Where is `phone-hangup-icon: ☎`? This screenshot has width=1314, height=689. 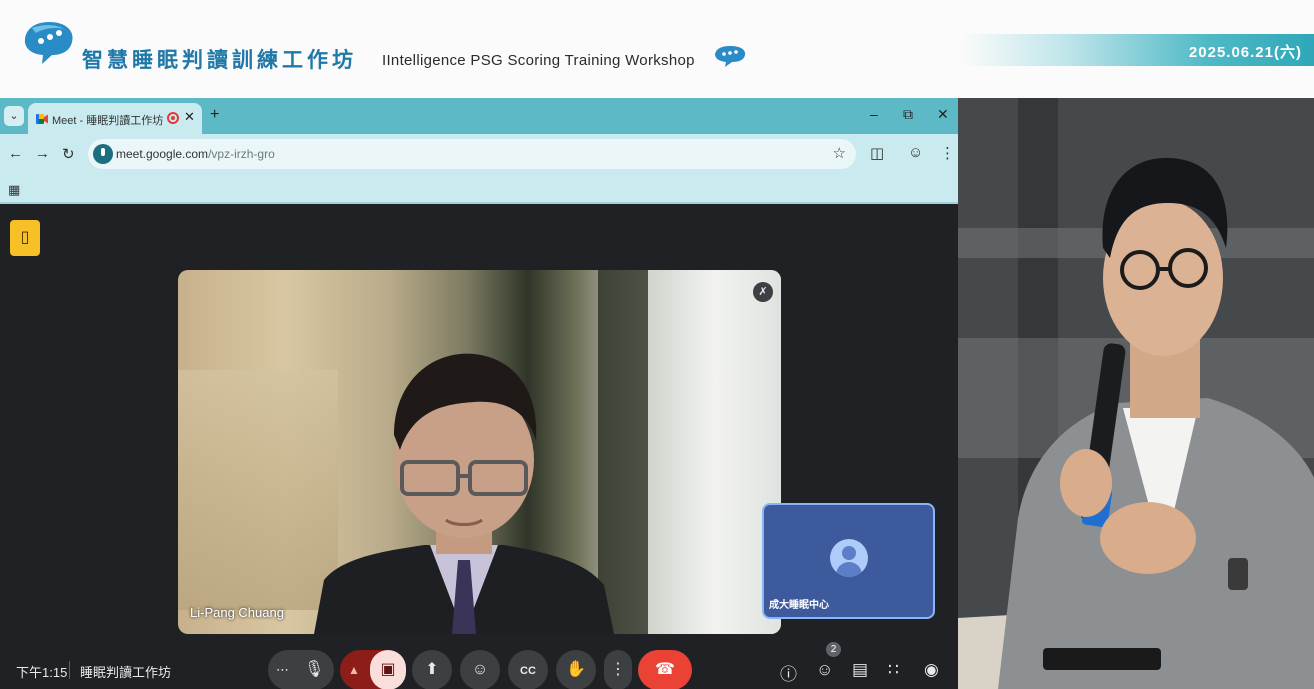 phone-hangup-icon: ☎ is located at coordinates (665, 669).